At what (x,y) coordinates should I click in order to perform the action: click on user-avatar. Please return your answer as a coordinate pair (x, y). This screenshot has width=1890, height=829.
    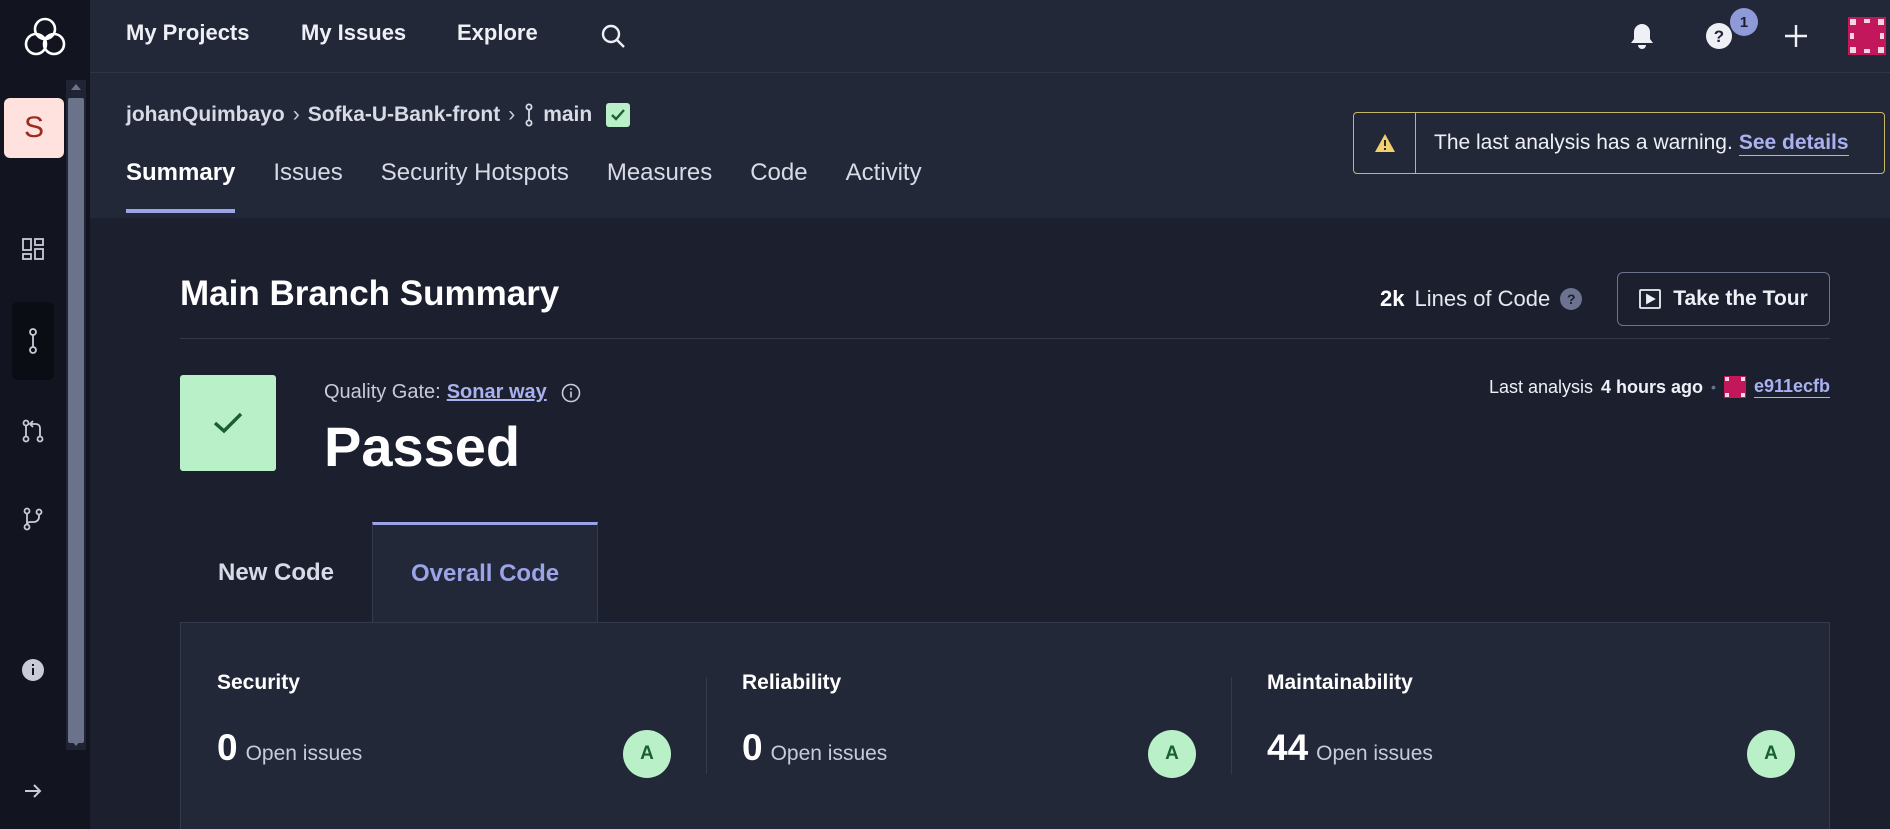
    Looking at the image, I should click on (1867, 36).